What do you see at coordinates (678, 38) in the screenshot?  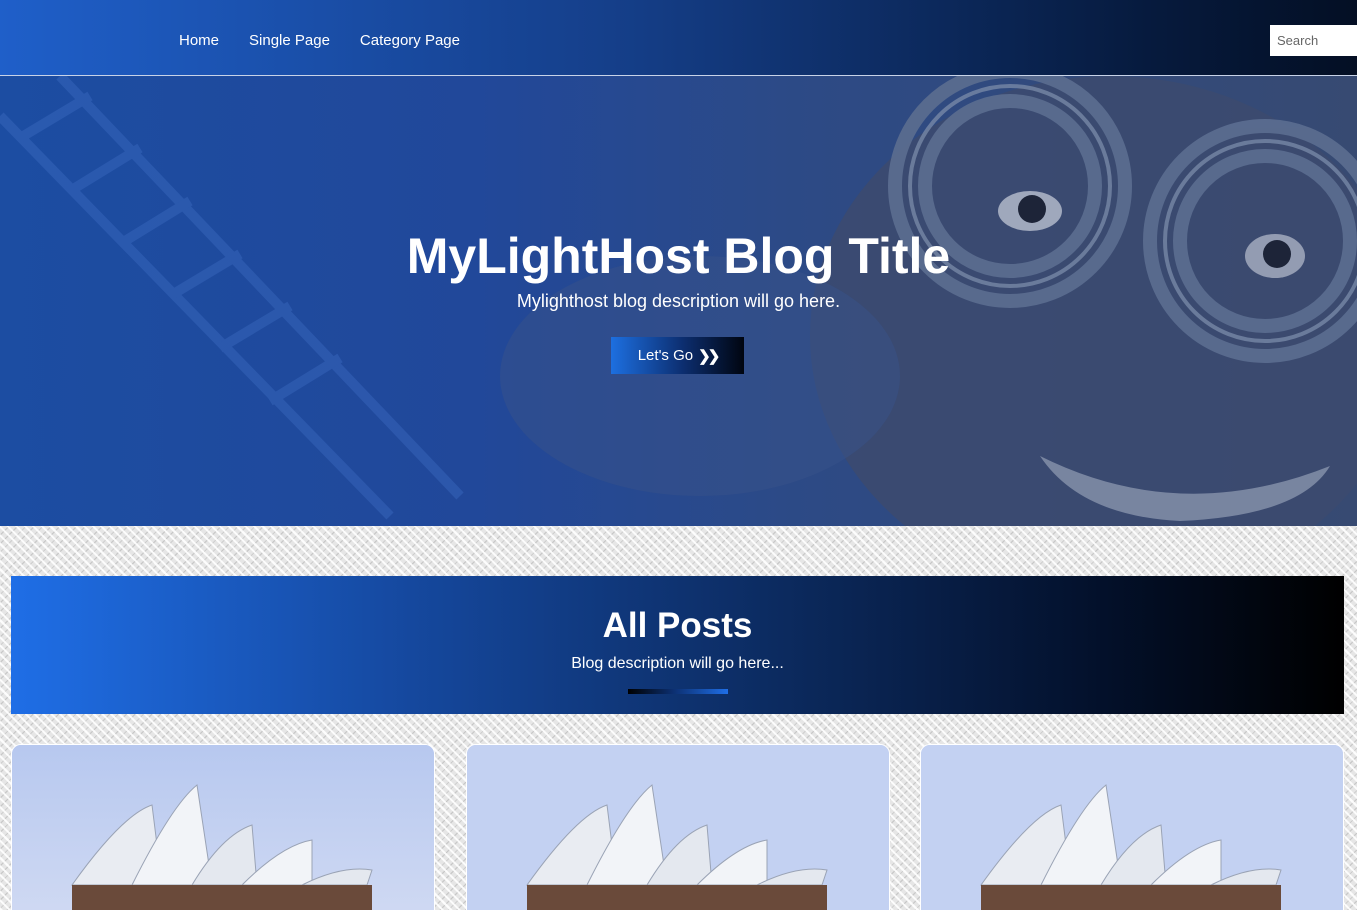 I see `top-navigation-bar: Home Single Page Category Page` at bounding box center [678, 38].